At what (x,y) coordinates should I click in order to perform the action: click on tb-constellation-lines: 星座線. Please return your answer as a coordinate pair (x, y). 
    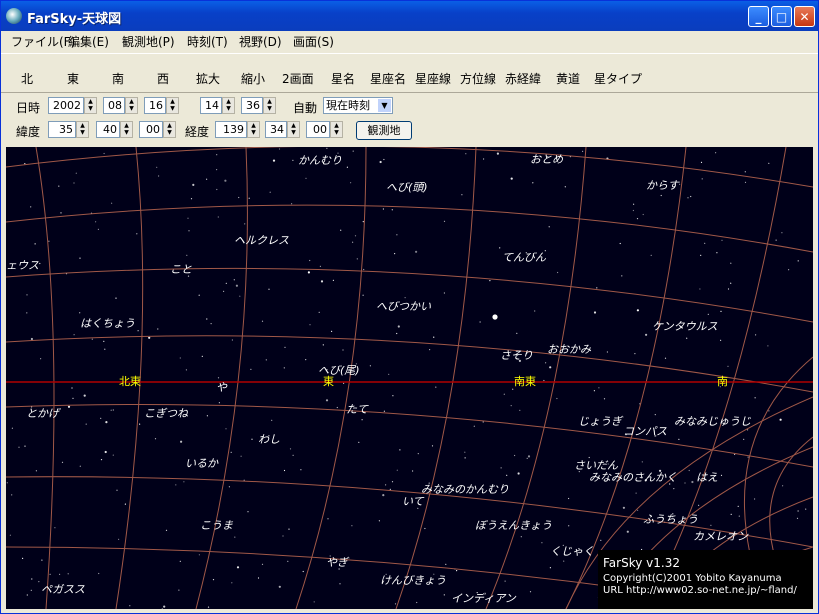
    Looking at the image, I should click on (433, 78).